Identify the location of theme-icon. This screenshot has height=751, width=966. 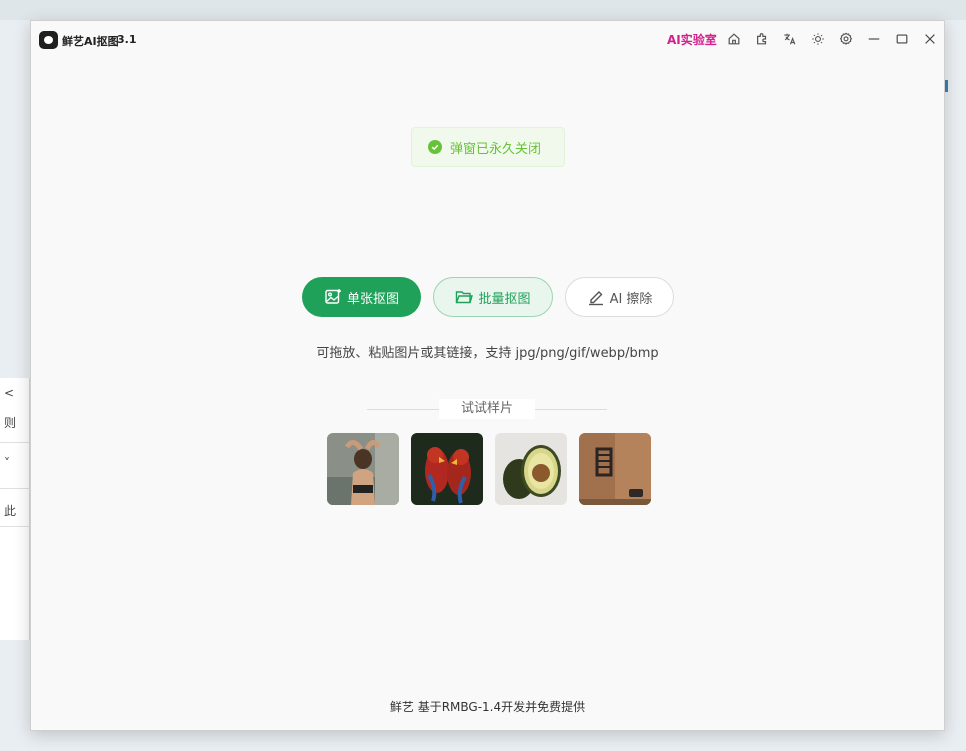
(818, 39).